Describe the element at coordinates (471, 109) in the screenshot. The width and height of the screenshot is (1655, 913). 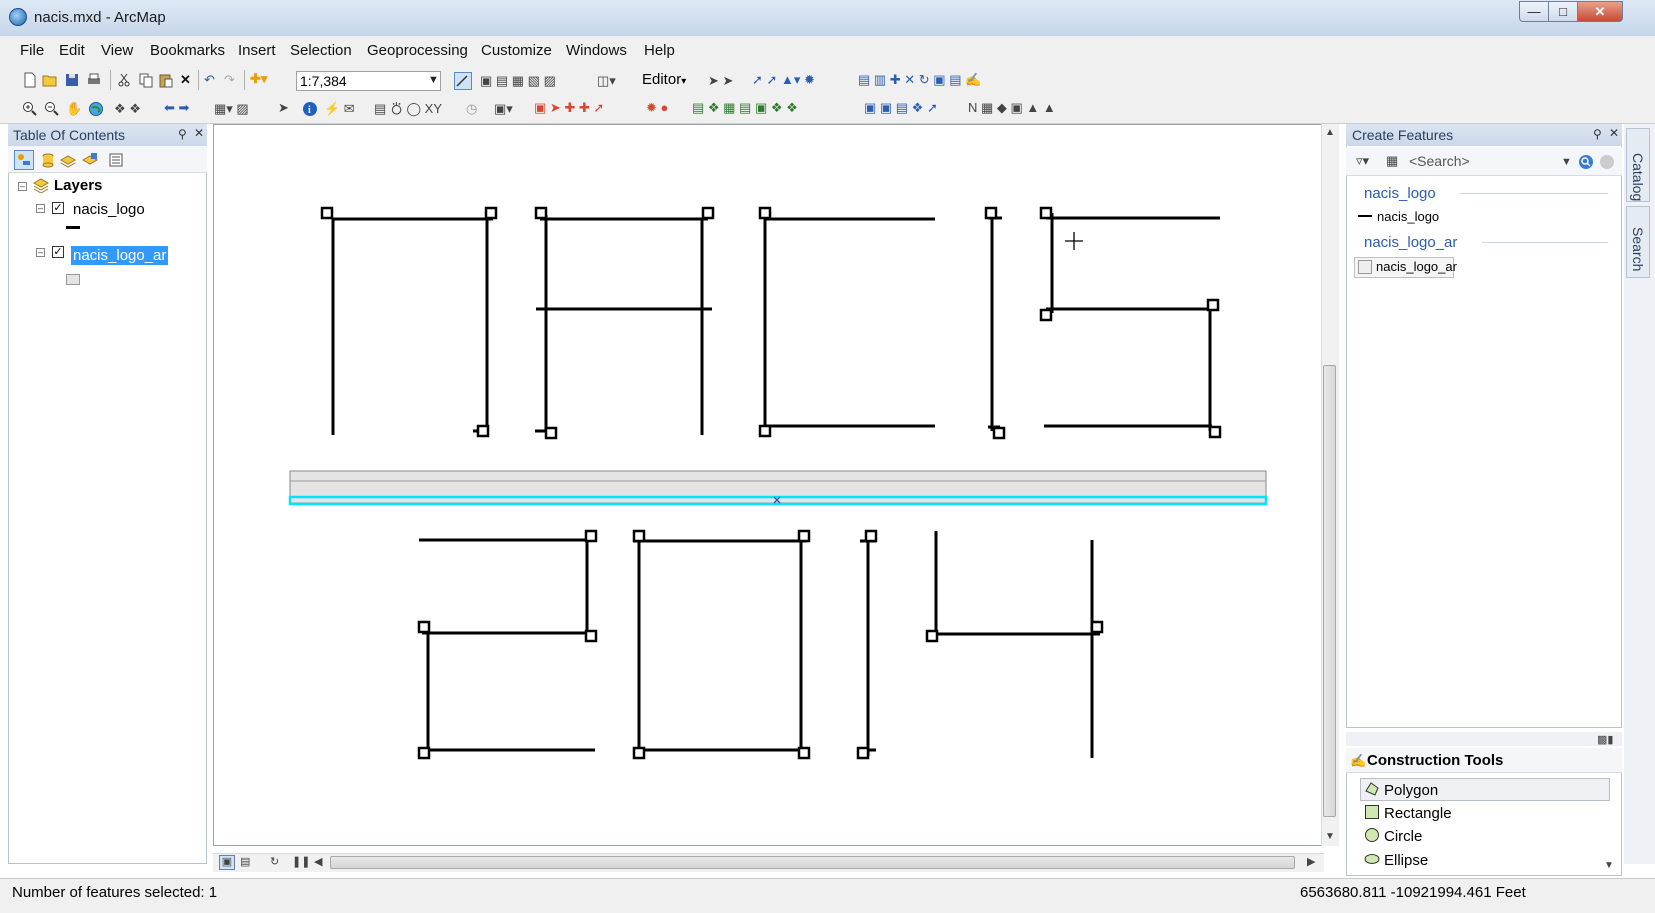
I see `time-slider-icon: ◷` at that location.